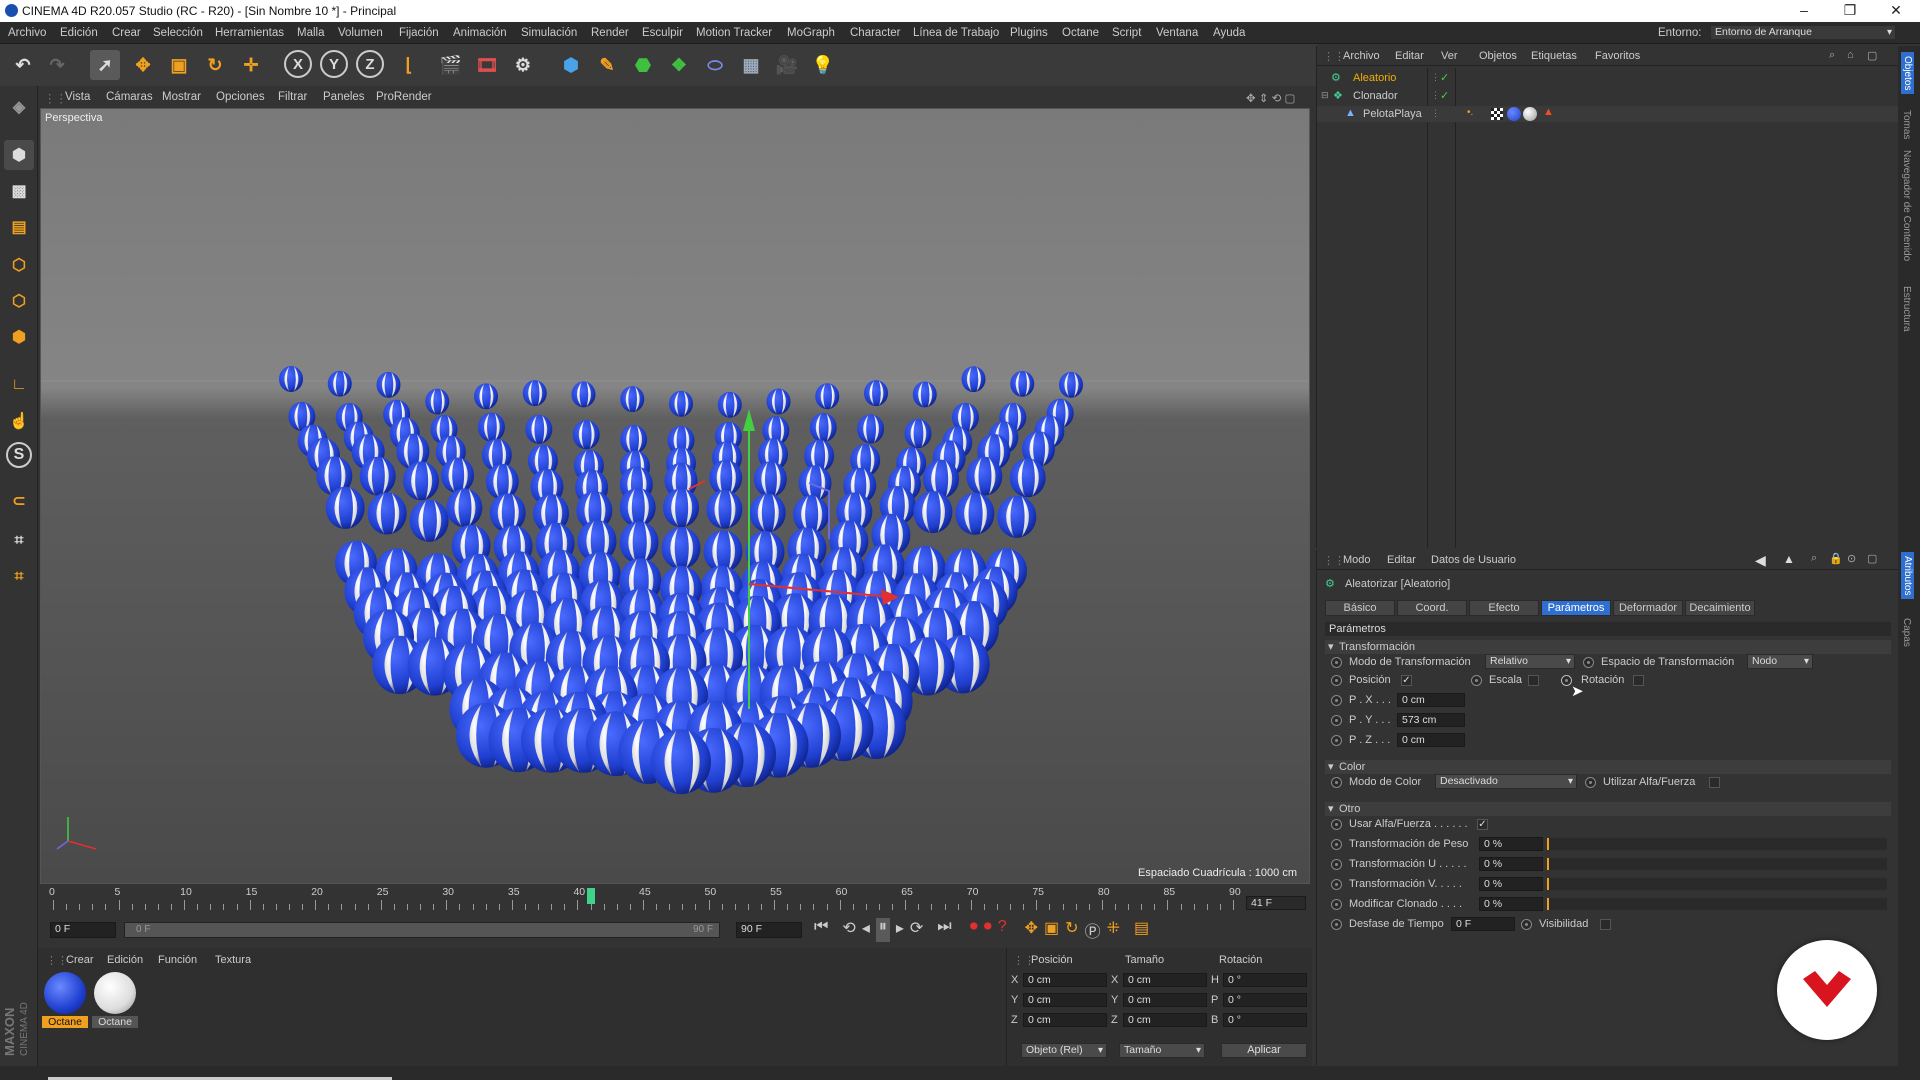  I want to click on menu-edicion: Edición, so click(79, 33).